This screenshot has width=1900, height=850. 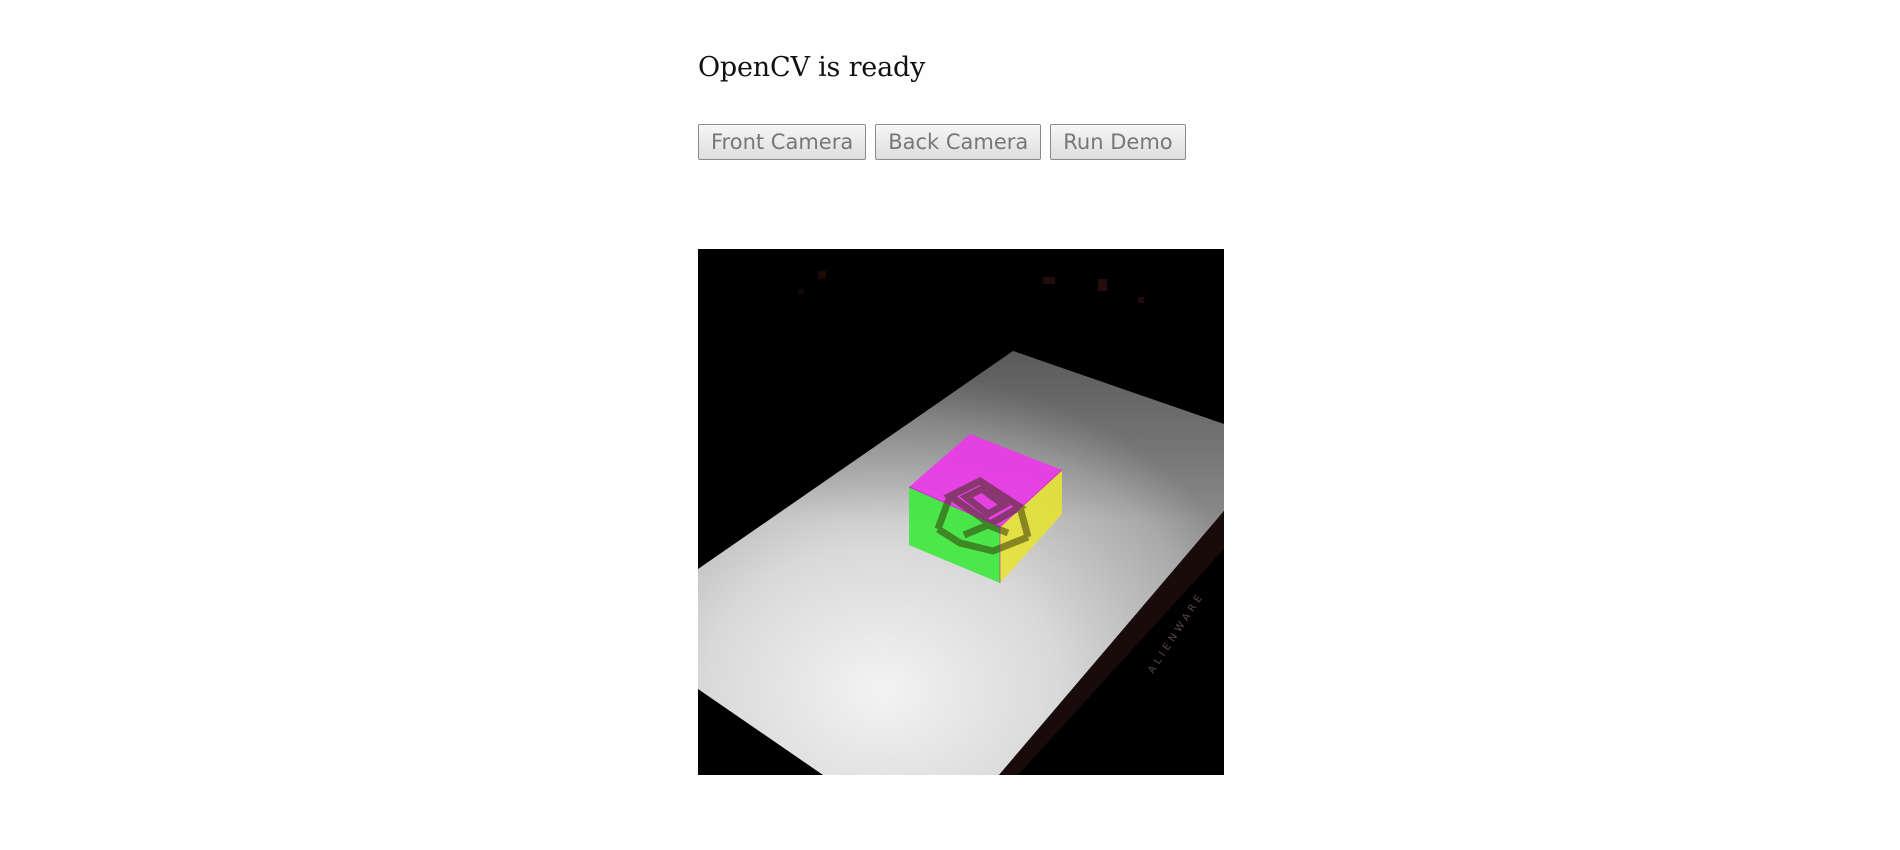 I want to click on run-demo-button: Run Demo, so click(x=1118, y=142).